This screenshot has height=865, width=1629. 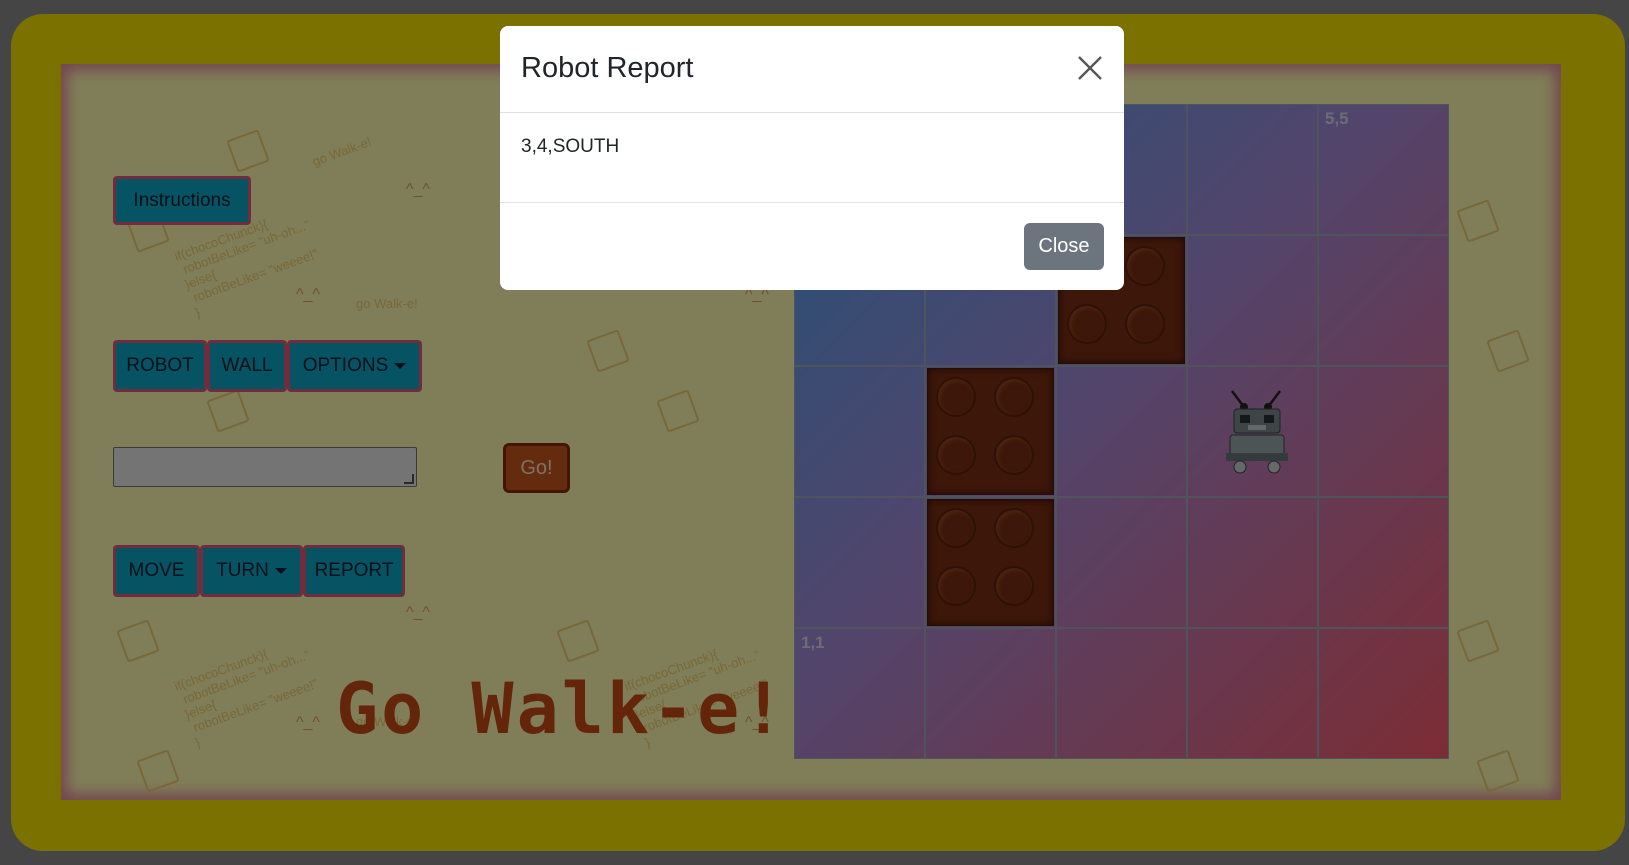 What do you see at coordinates (1090, 68) in the screenshot?
I see `close-icon` at bounding box center [1090, 68].